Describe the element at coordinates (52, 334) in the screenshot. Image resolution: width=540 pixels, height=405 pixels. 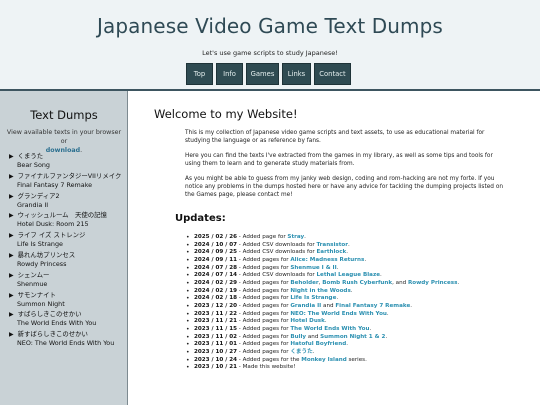
I see `game-japanese-title: 新すばらしきこのせかい` at that location.